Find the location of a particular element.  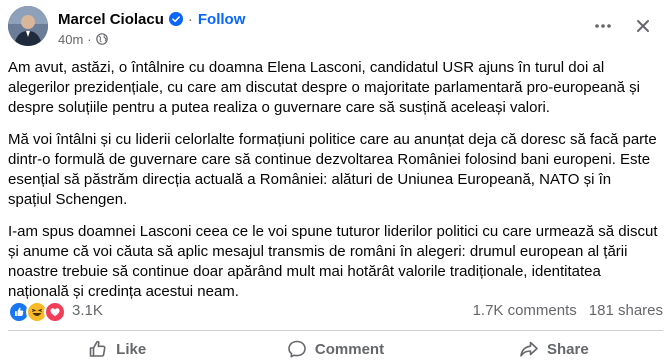

love-reaction-icon is located at coordinates (55, 312).